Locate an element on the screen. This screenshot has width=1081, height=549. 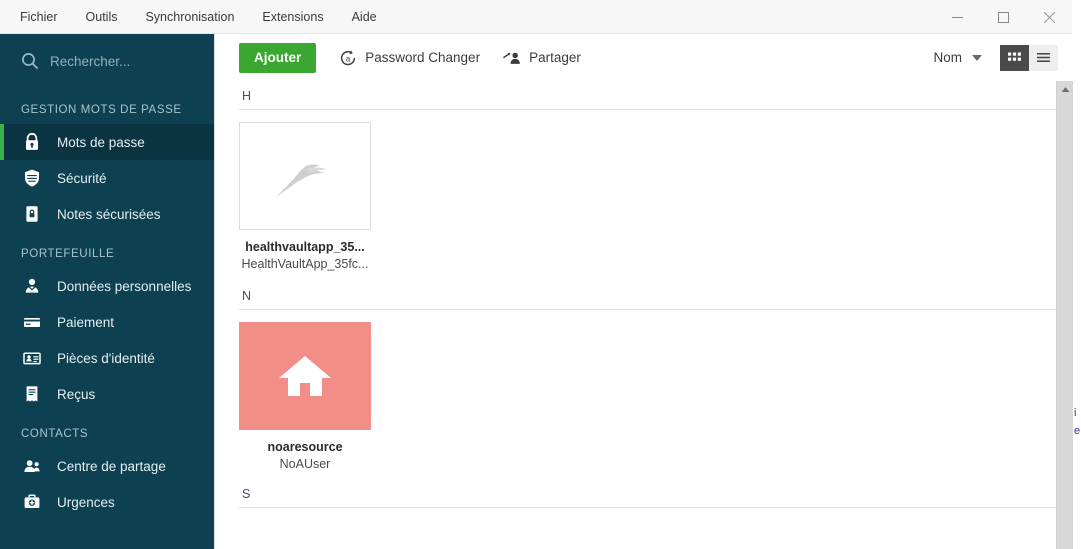
sidebar-item-label: Reçus is located at coordinates (76, 394).